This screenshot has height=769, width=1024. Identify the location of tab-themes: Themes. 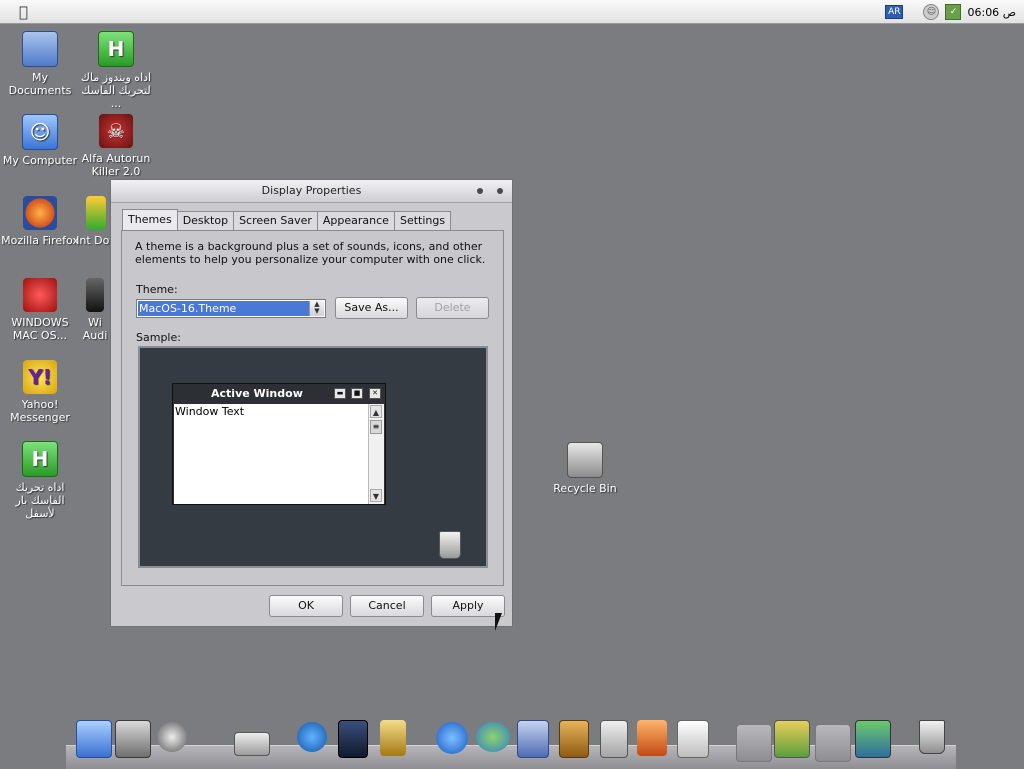
(150, 219).